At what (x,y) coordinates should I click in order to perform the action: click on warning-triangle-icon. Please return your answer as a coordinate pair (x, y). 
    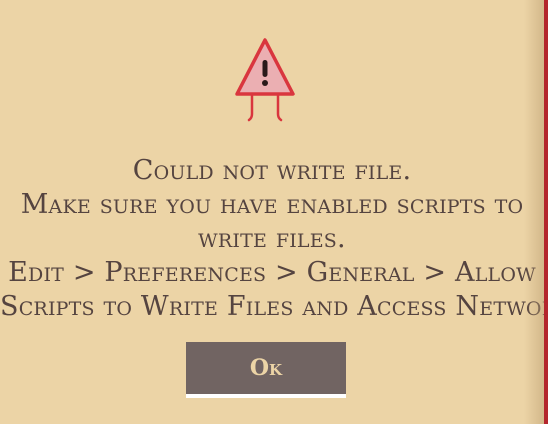
    Looking at the image, I should click on (265, 80).